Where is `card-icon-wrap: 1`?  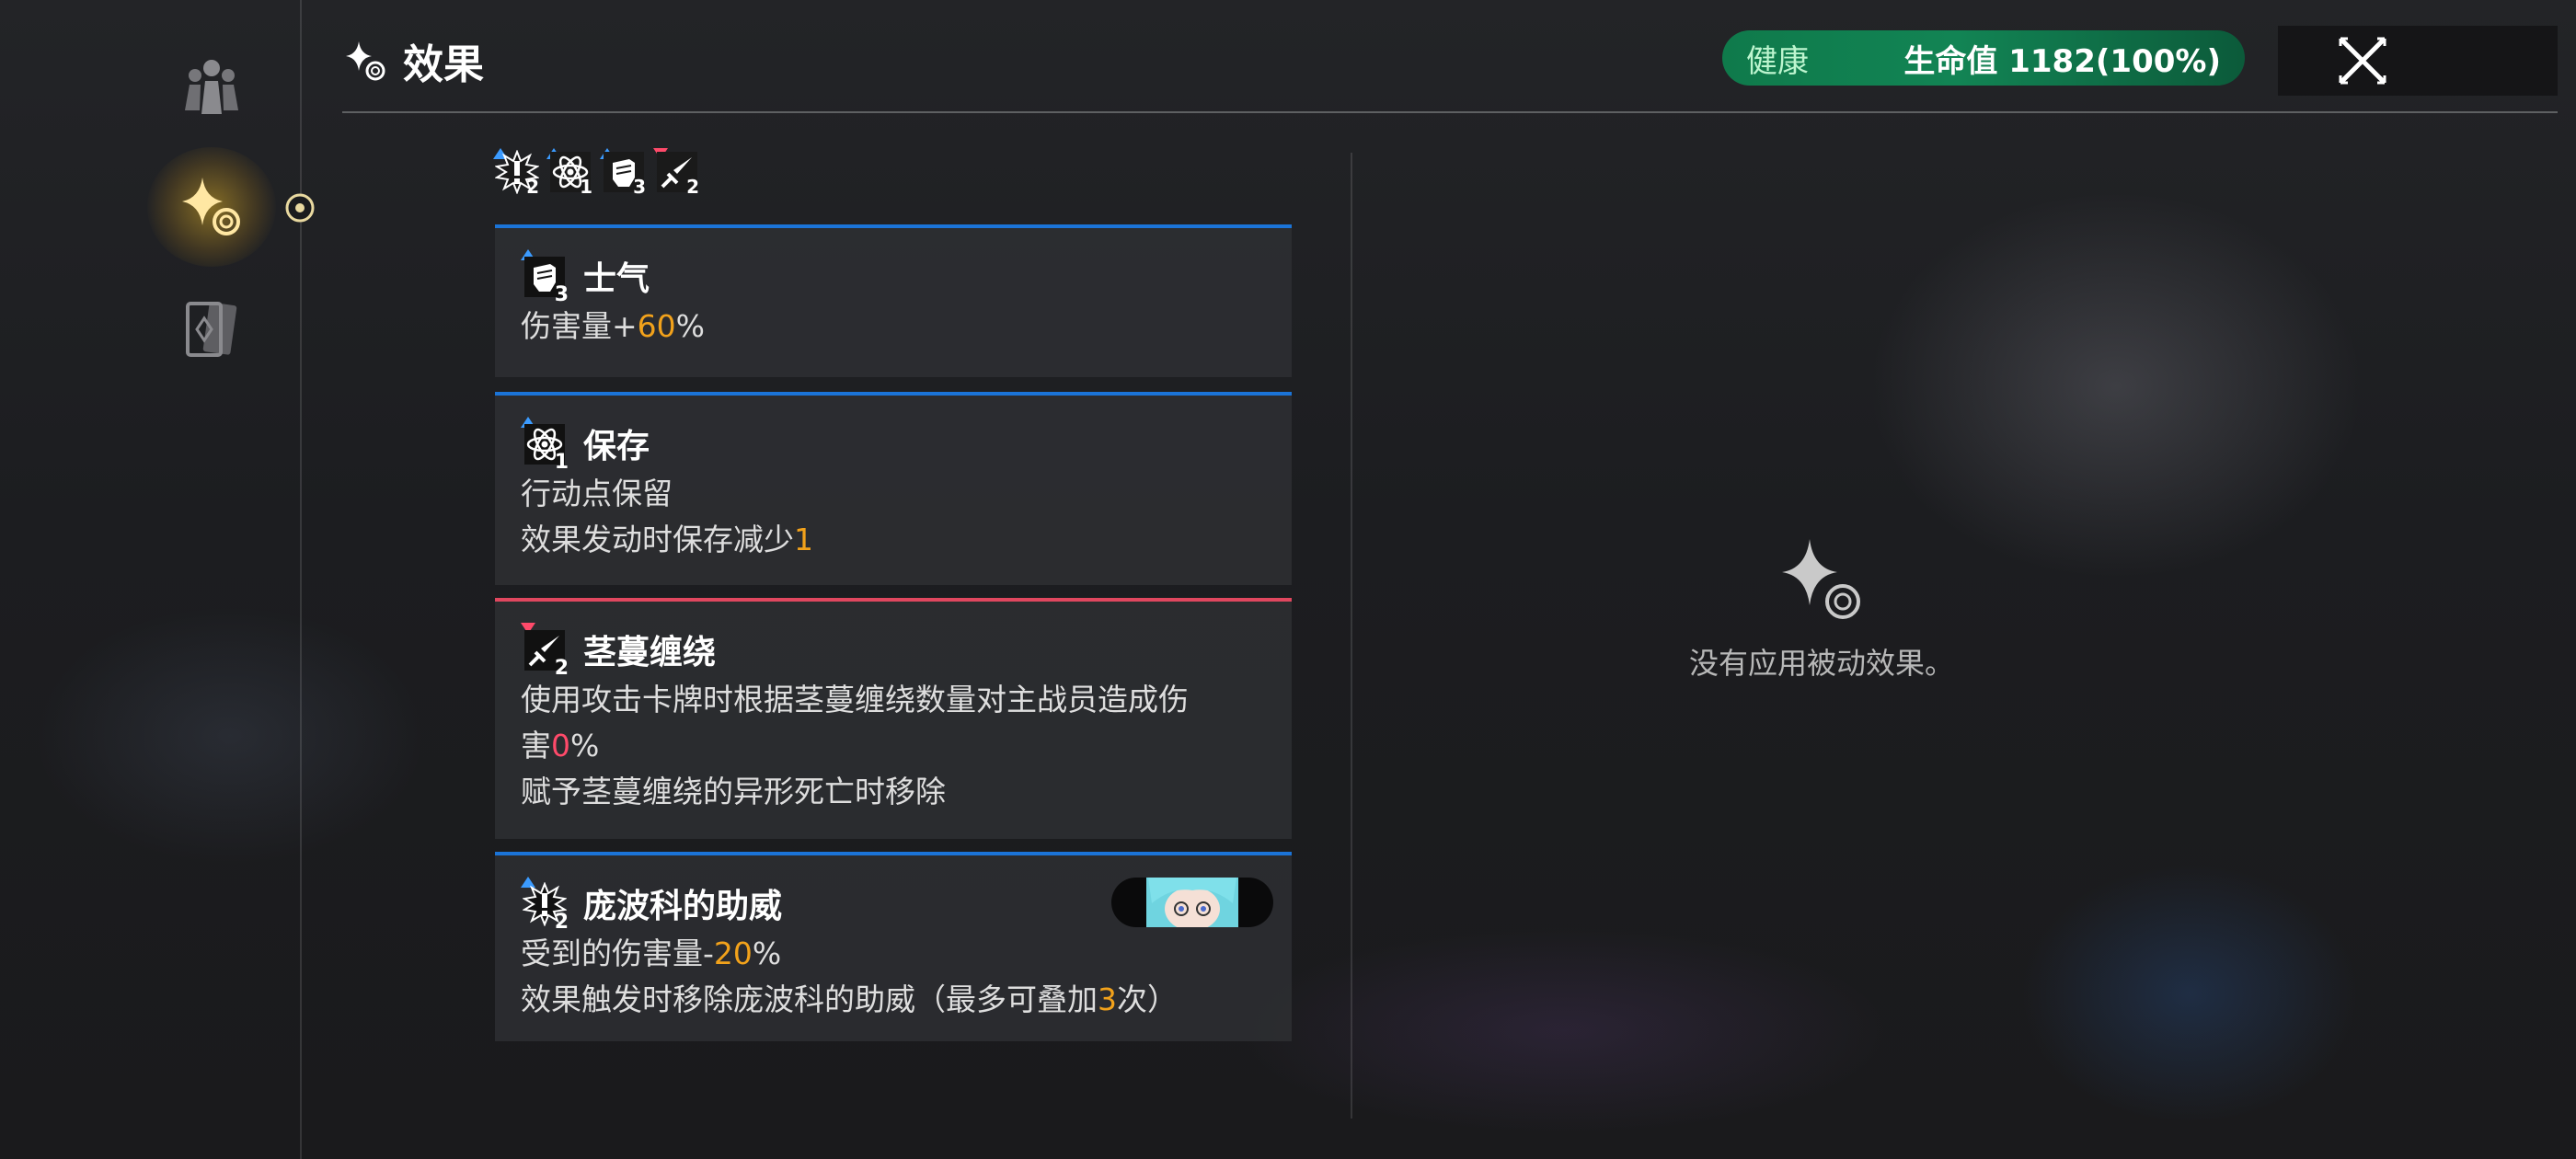
card-icon-wrap: 1 is located at coordinates (545, 445).